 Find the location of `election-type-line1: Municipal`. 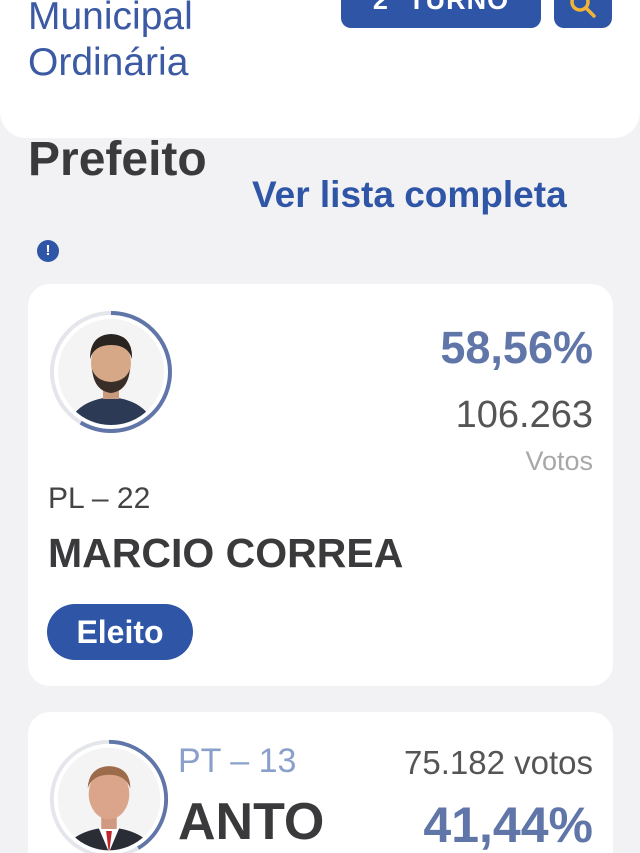

election-type-line1: Municipal is located at coordinates (110, 19).